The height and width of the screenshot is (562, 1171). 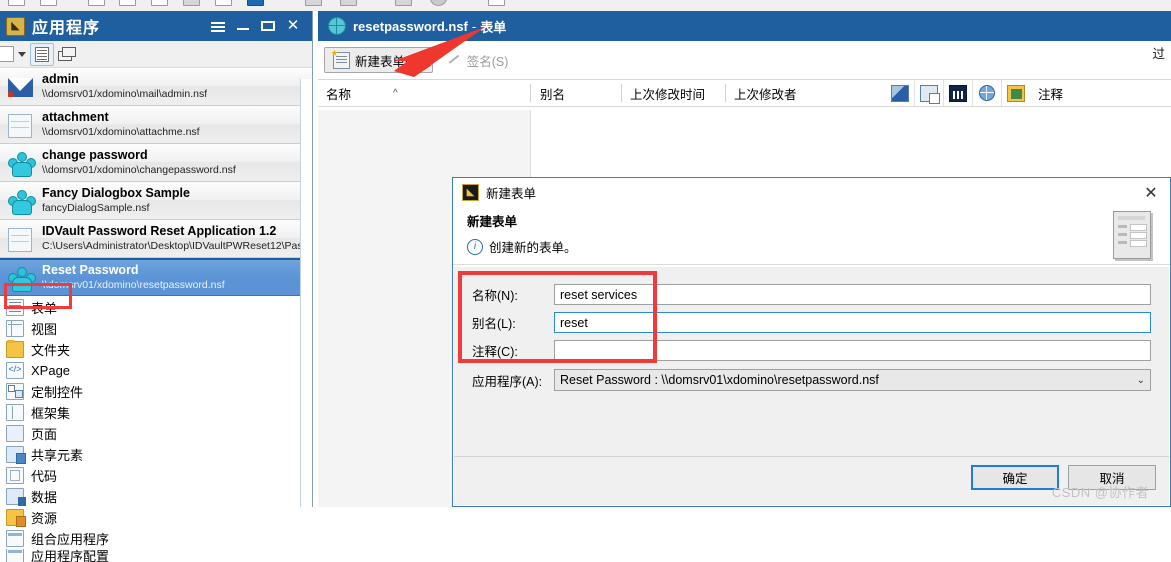 What do you see at coordinates (7, 54) in the screenshot?
I see `open-icon` at bounding box center [7, 54].